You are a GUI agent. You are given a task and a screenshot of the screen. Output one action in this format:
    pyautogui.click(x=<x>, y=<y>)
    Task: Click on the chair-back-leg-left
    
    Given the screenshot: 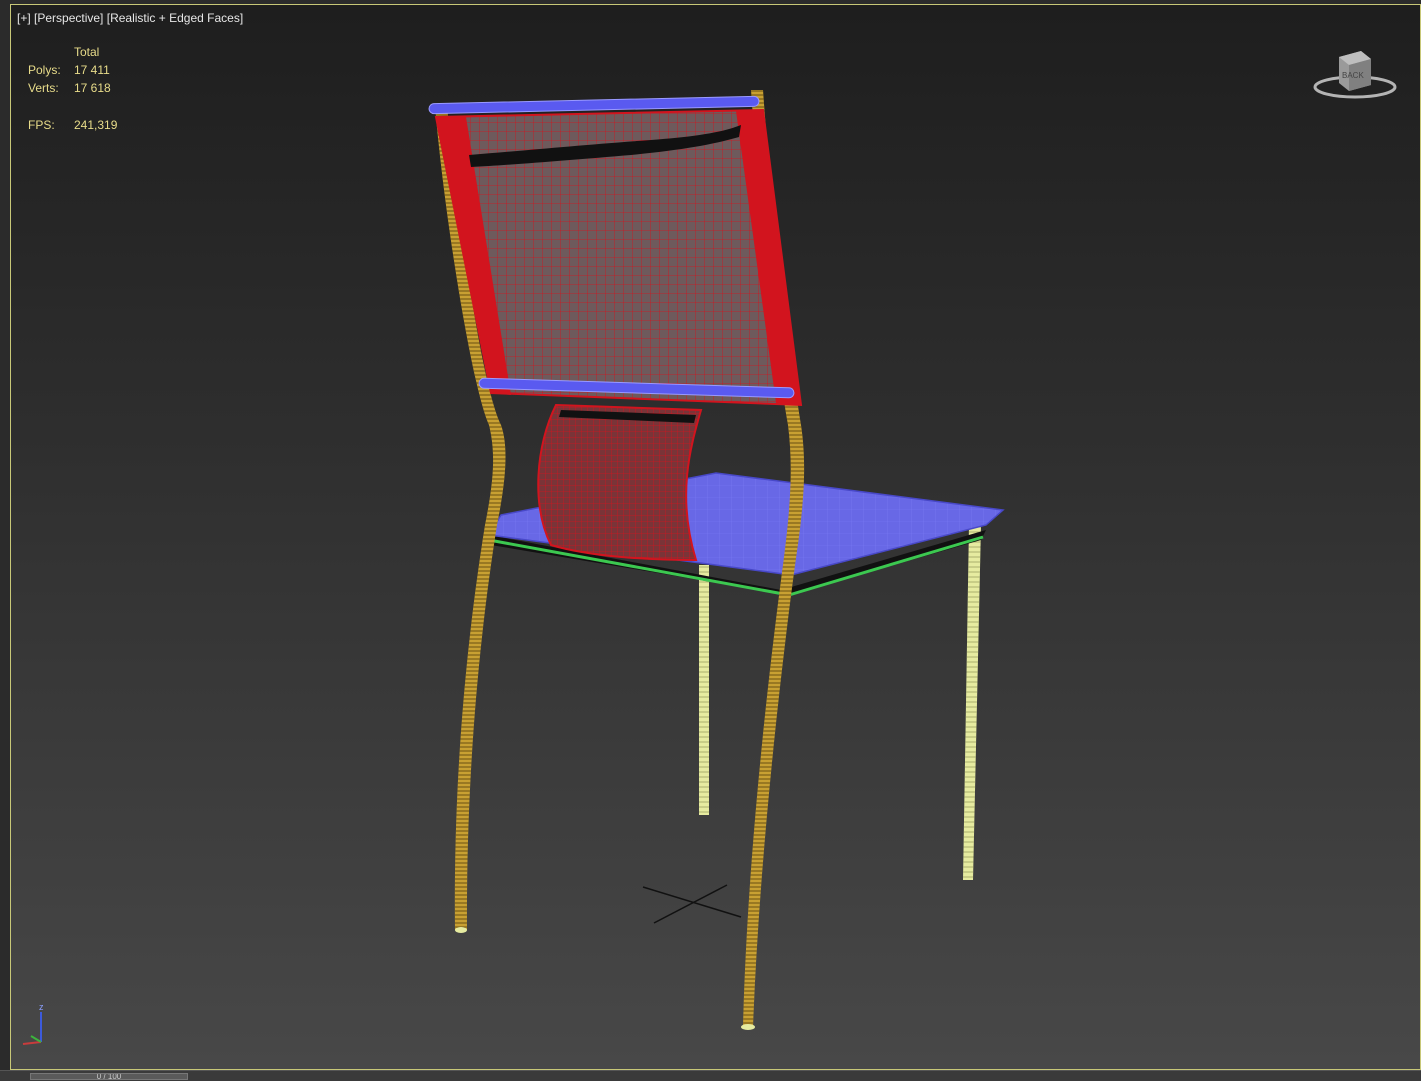 What is the action you would take?
    pyautogui.click(x=704, y=690)
    